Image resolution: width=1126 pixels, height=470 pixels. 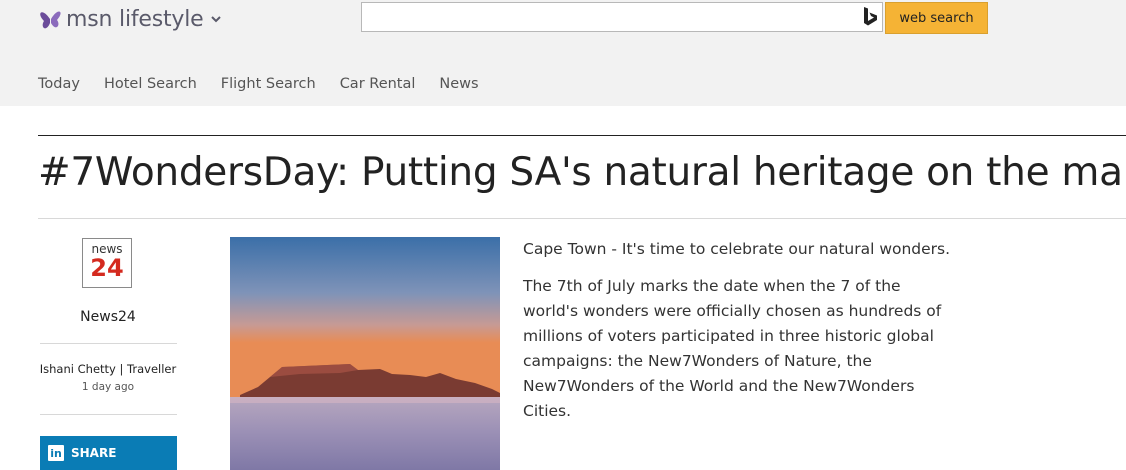 I want to click on author-byline: Ishani Chetty | Traveller, so click(x=108, y=369).